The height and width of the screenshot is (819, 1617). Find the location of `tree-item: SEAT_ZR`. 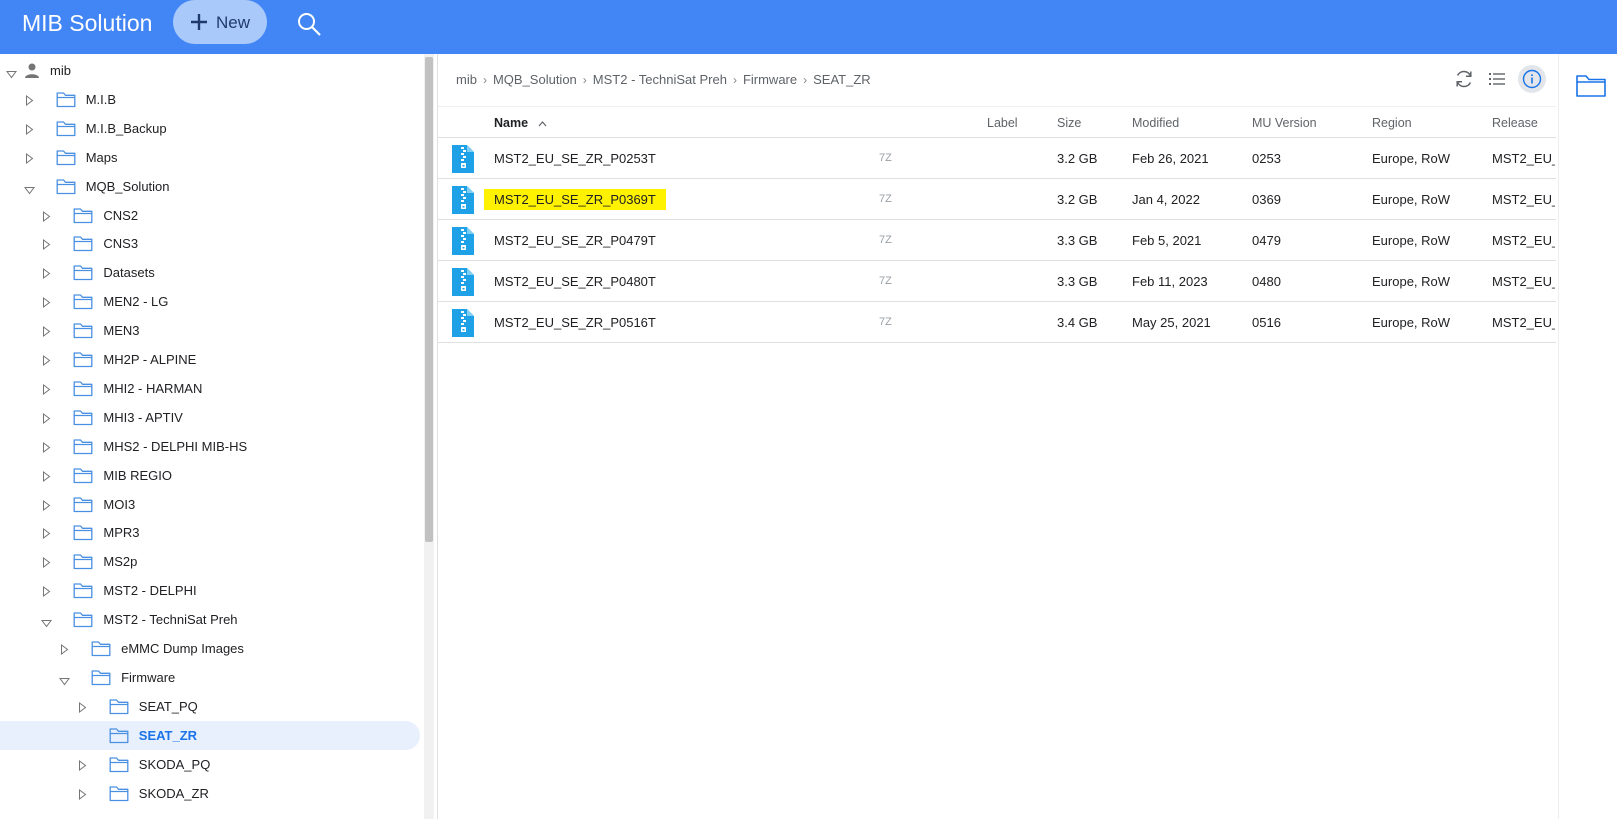

tree-item: SEAT_ZR is located at coordinates (210, 735).